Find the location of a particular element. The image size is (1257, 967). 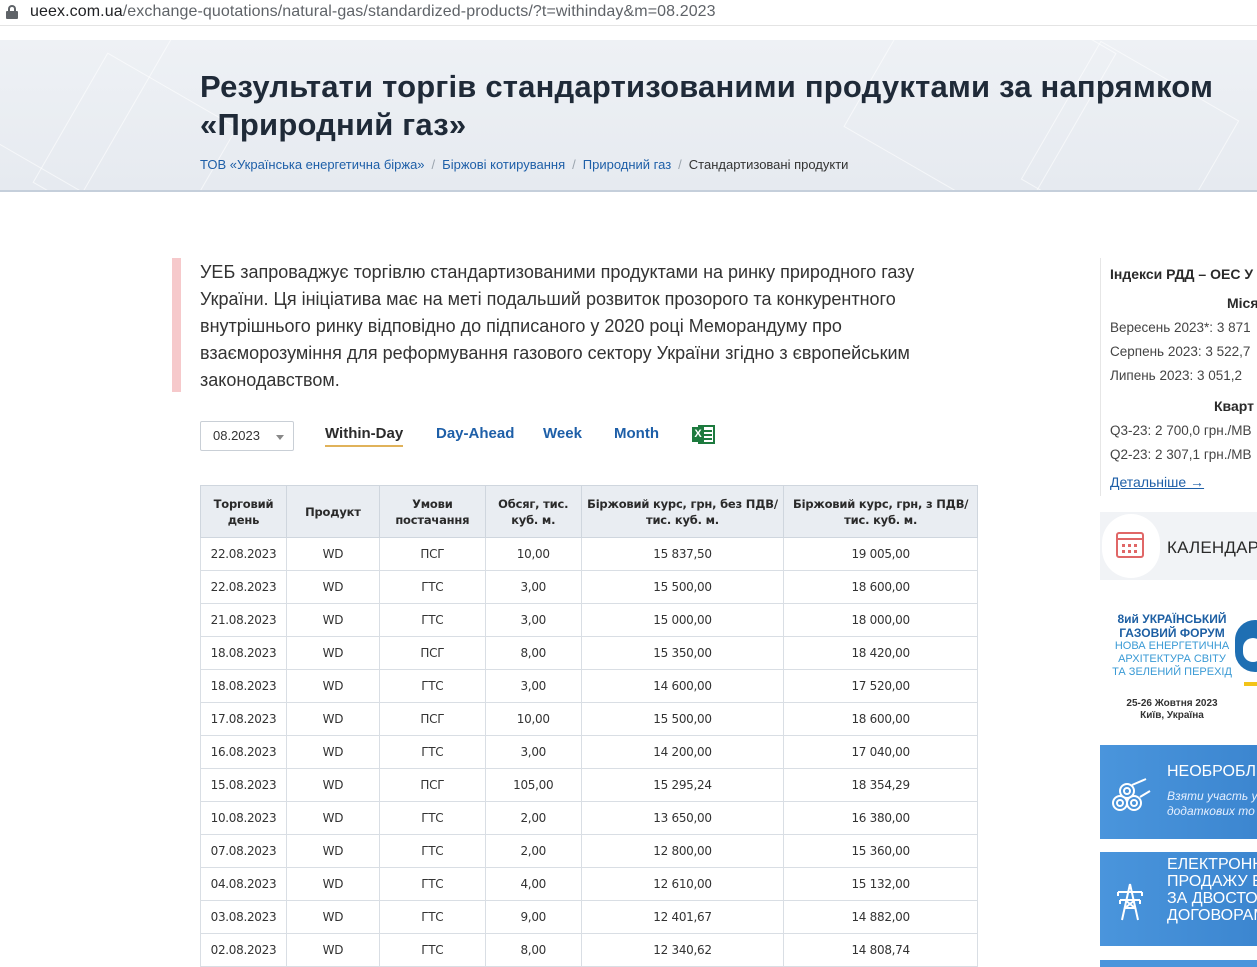

rdd-month-heading: Міся is located at coordinates (1242, 303).